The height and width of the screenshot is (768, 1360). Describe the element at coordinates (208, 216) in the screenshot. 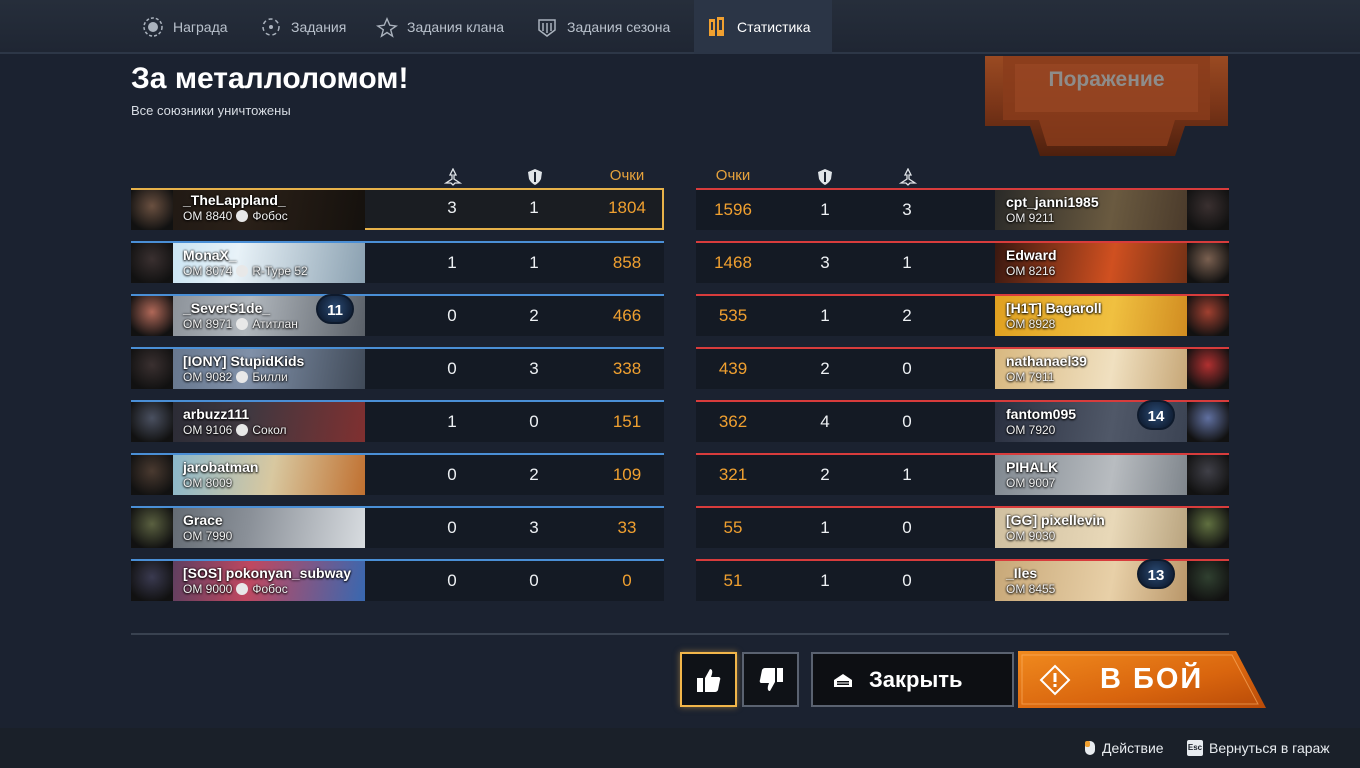

I see `rating-value: ОМ 8840` at that location.